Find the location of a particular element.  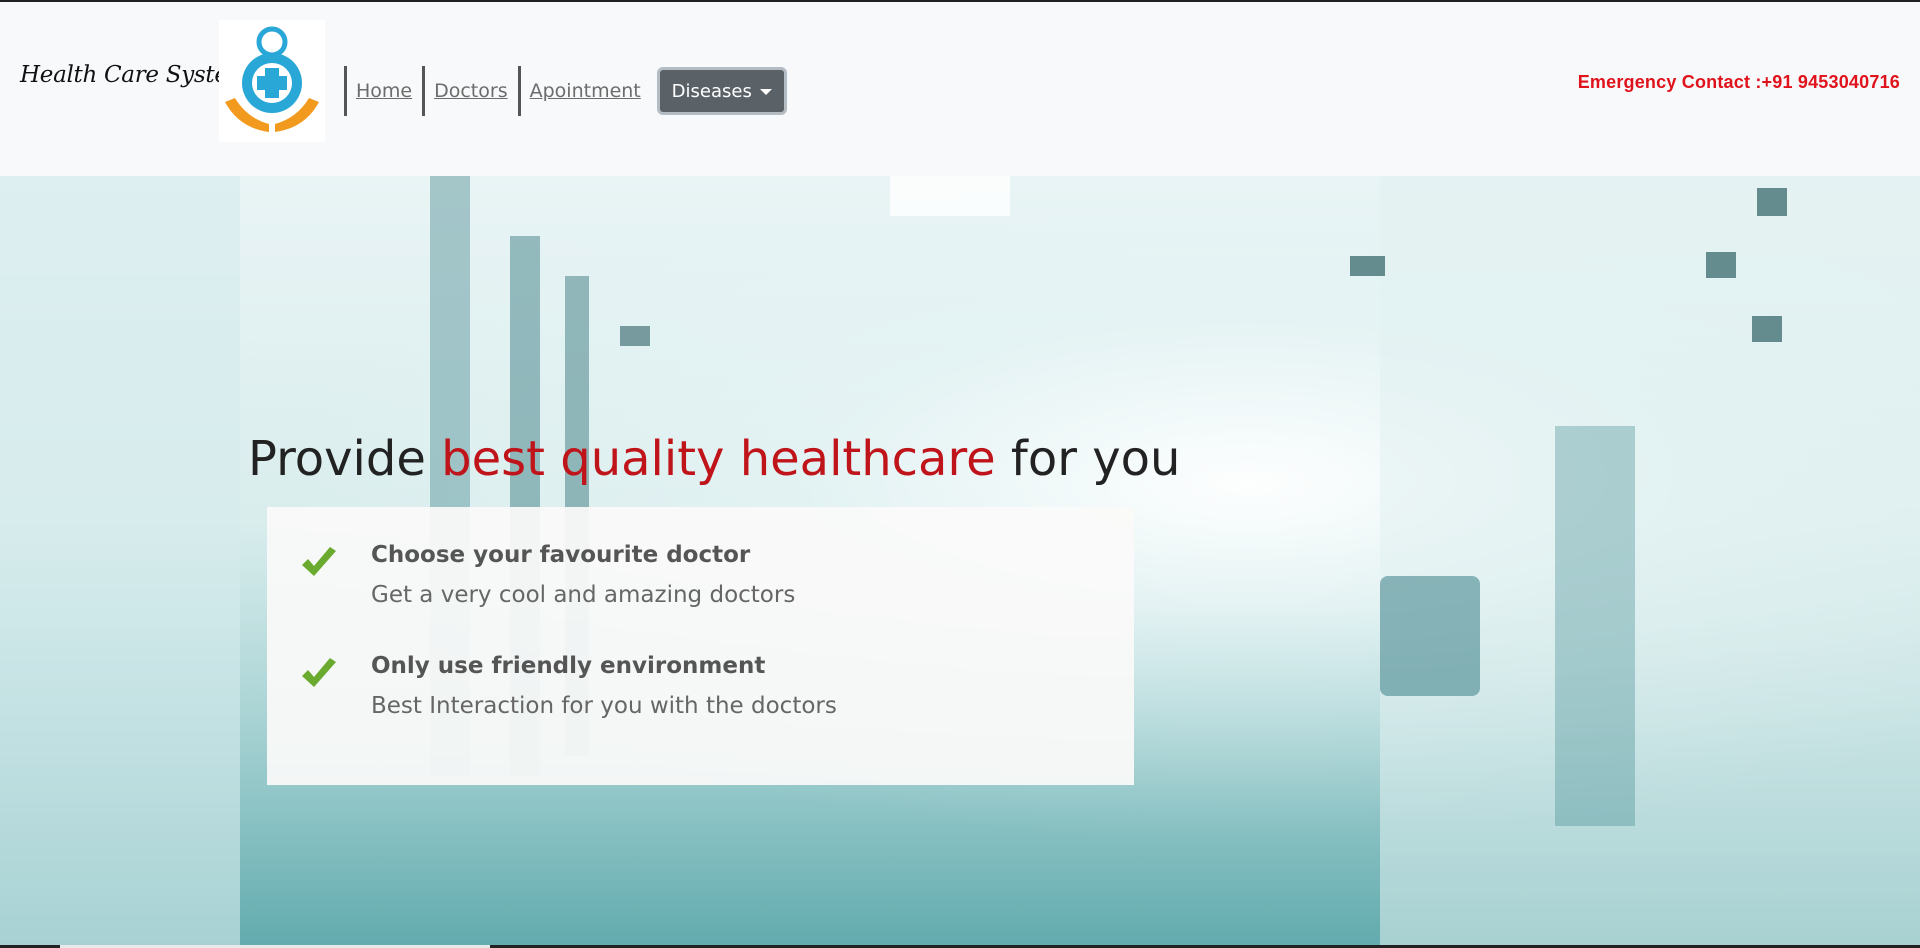

emergency-contact: Emergency Contact :+91 9453040716 is located at coordinates (1738, 82).